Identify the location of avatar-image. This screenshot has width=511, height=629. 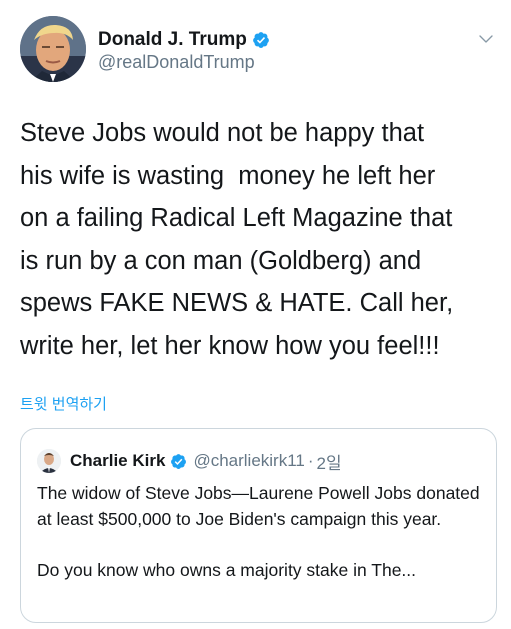
(53, 49).